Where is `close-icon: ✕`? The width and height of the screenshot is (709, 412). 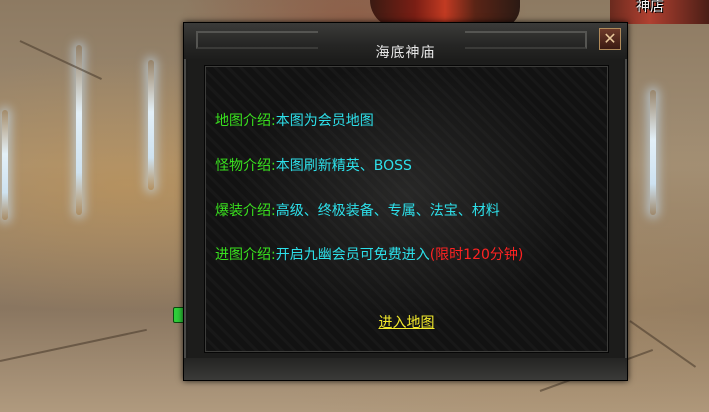
close-icon: ✕ is located at coordinates (610, 38).